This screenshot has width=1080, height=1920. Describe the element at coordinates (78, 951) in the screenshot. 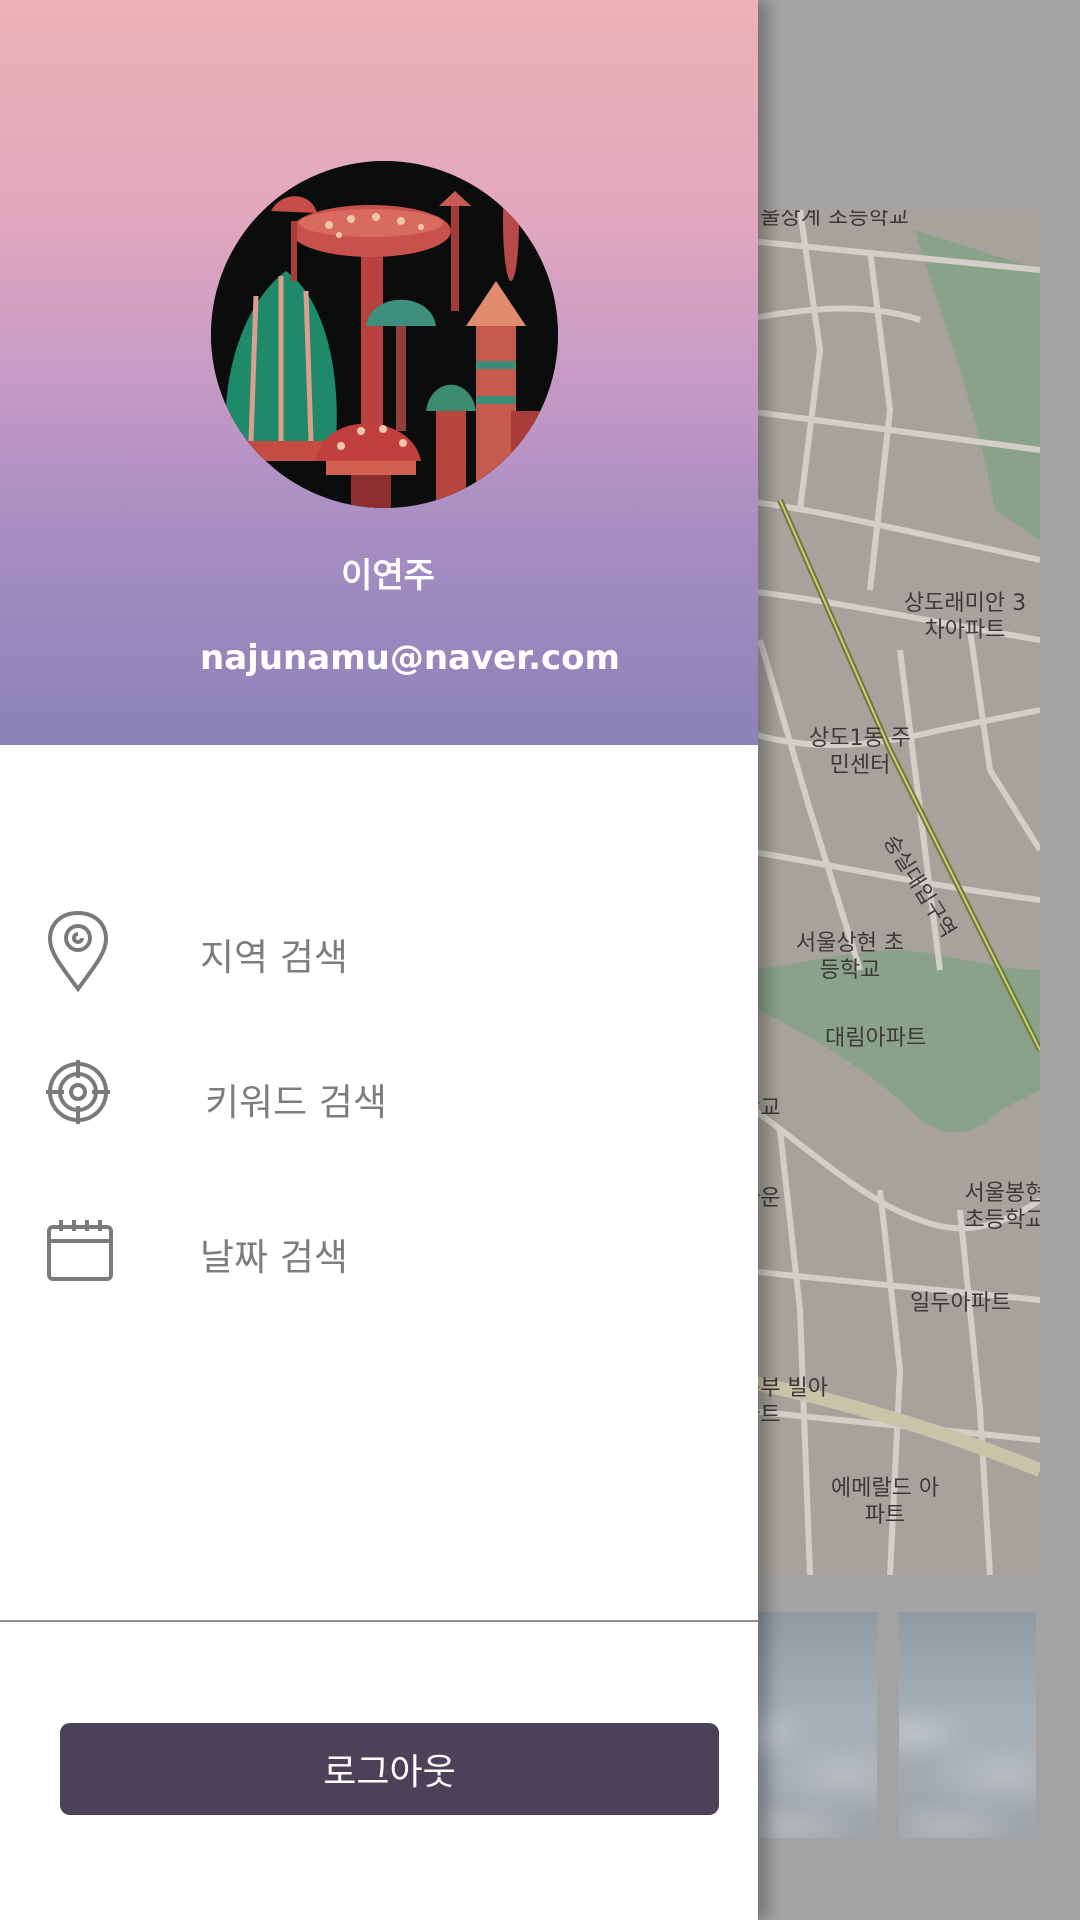

I see `location-pin-icon` at that location.